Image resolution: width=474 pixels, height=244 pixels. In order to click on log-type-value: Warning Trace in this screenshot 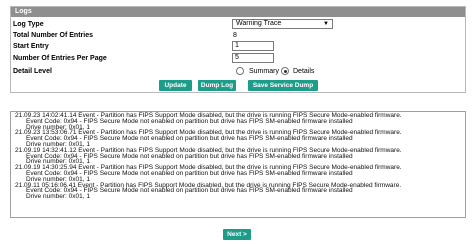, I will do `click(259, 23)`.